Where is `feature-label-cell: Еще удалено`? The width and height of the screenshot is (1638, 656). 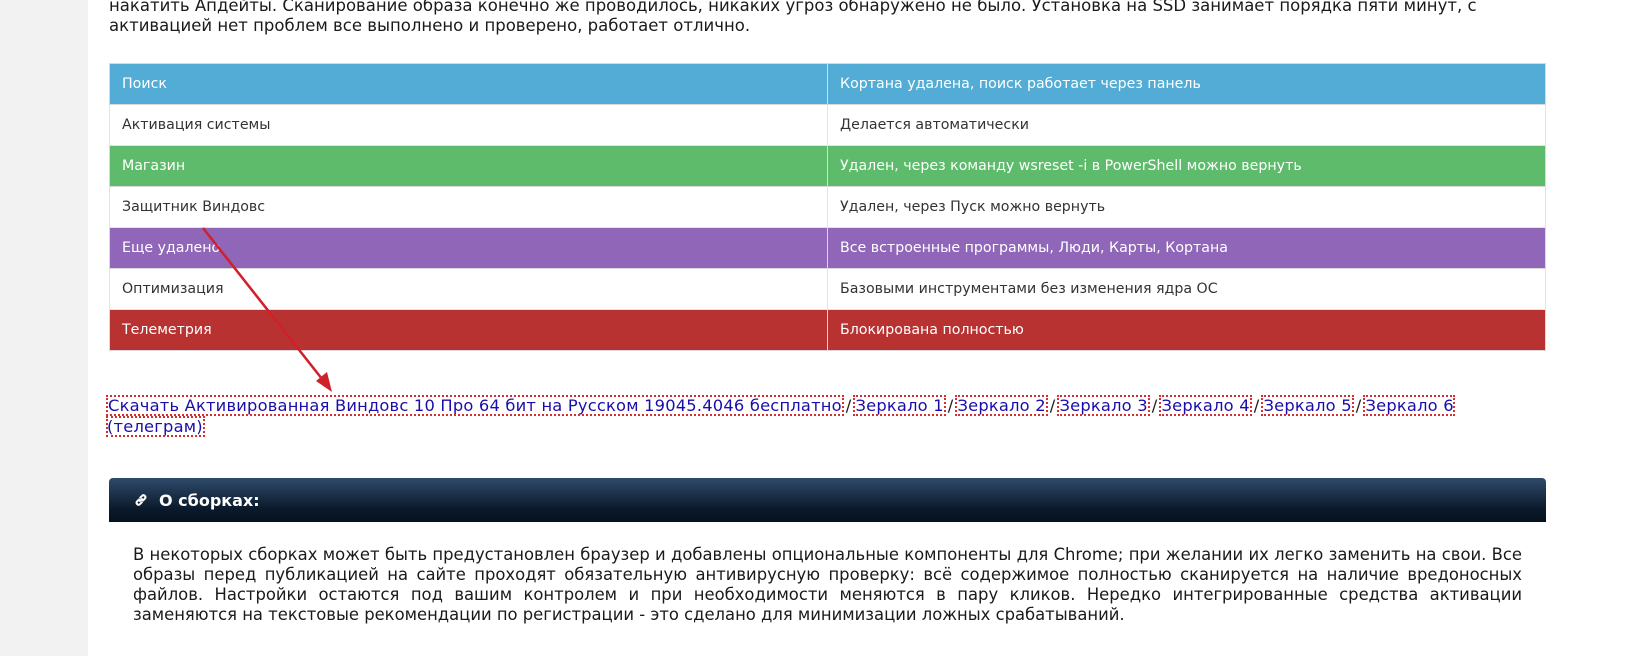 feature-label-cell: Еще удалено is located at coordinates (468, 248).